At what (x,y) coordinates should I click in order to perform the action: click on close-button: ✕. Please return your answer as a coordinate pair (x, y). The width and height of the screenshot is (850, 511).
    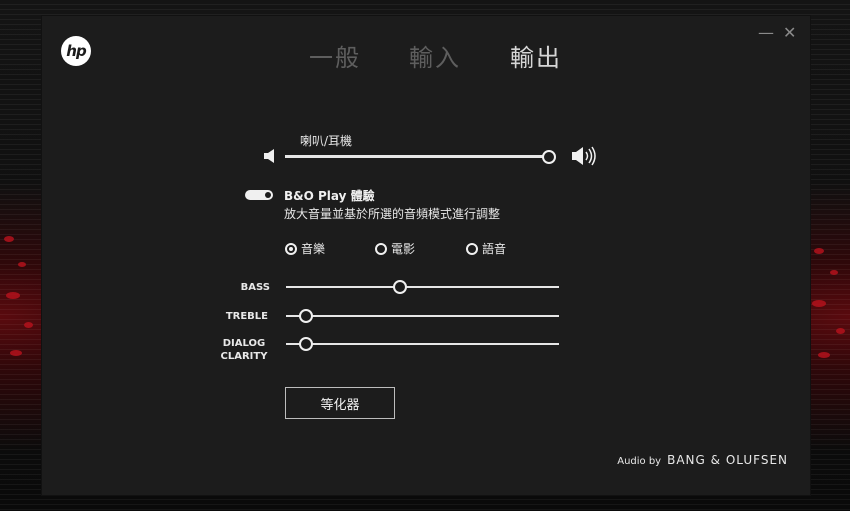
    Looking at the image, I should click on (789, 33).